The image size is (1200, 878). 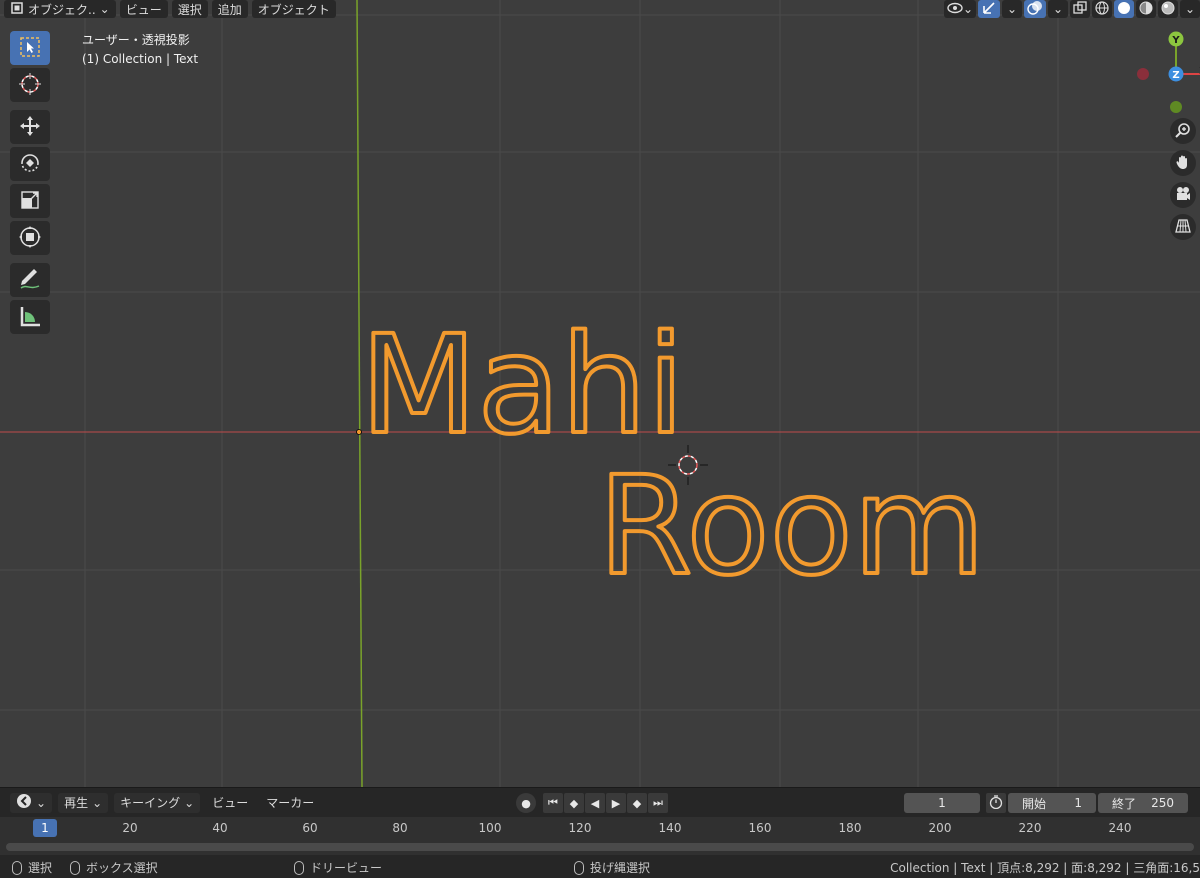 What do you see at coordinates (229, 9) in the screenshot?
I see `menu-add: 追加` at bounding box center [229, 9].